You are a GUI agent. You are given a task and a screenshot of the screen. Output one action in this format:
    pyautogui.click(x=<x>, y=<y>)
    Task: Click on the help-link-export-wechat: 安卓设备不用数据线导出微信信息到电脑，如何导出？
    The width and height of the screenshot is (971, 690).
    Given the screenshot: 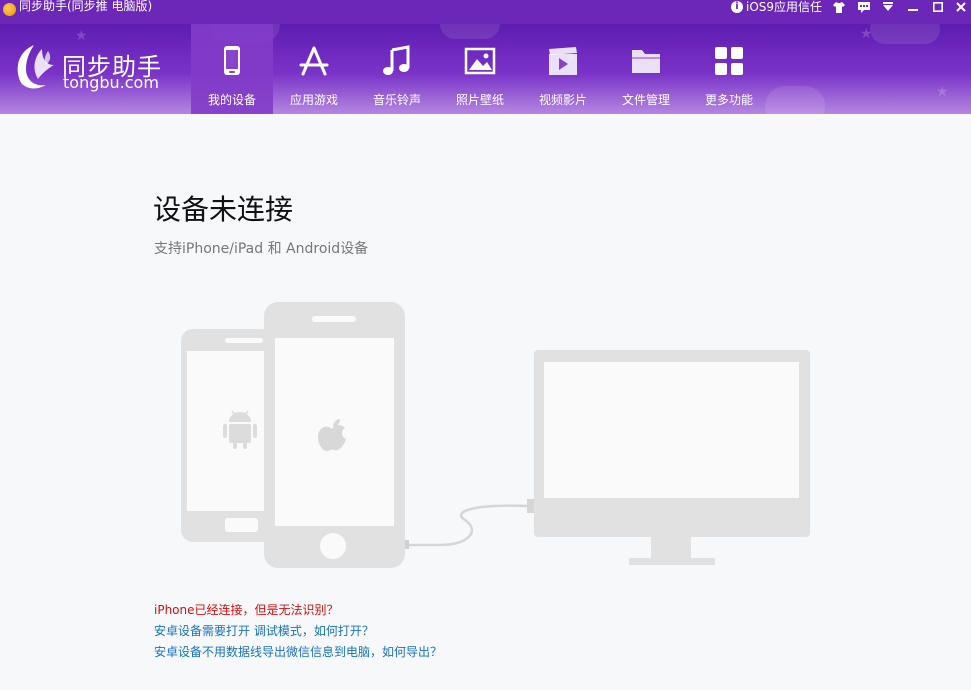 What is the action you would take?
    pyautogui.click(x=298, y=651)
    